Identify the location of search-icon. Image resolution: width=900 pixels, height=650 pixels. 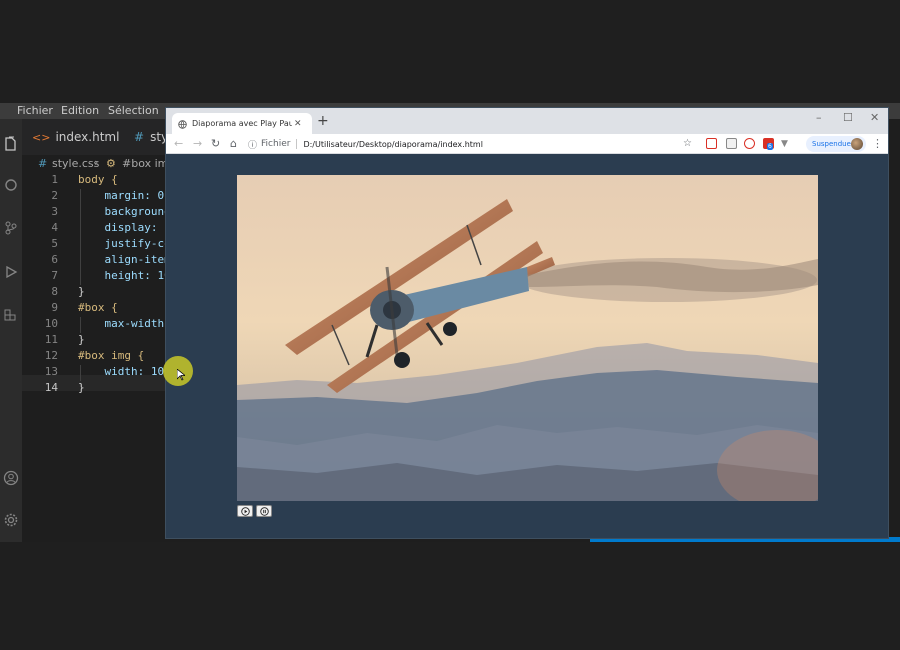
(11, 185).